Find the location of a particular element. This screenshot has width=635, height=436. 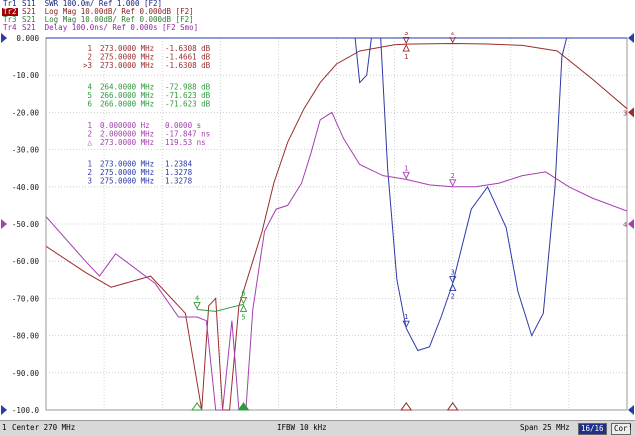

reference-arrow-label: 3 is located at coordinates (625, 113).